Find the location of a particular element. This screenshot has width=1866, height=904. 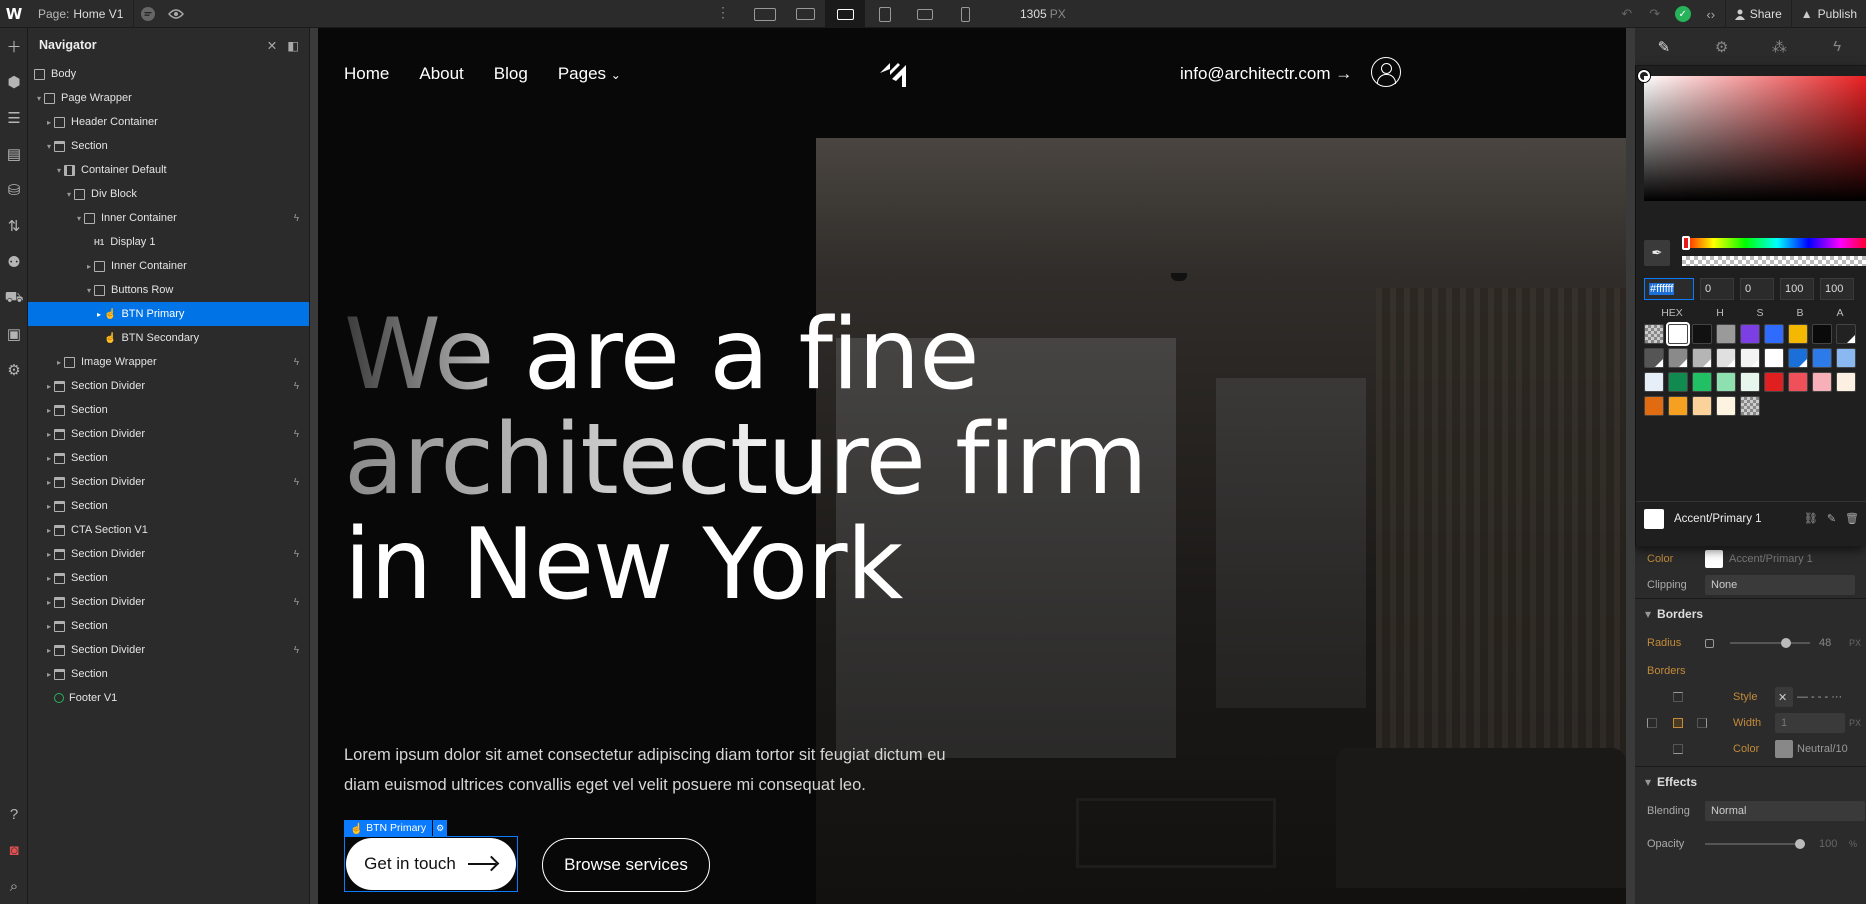

saturation-brightness-area is located at coordinates (1755, 138).